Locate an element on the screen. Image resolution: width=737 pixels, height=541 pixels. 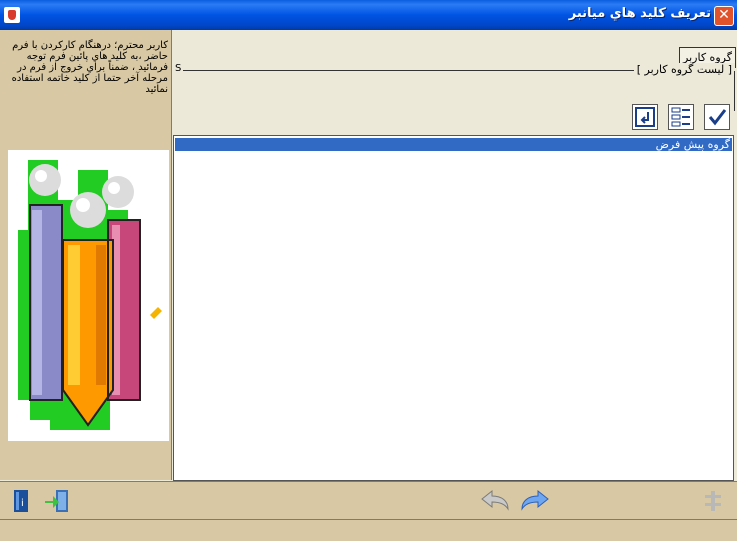
undo-icon is located at coordinates (495, 500).